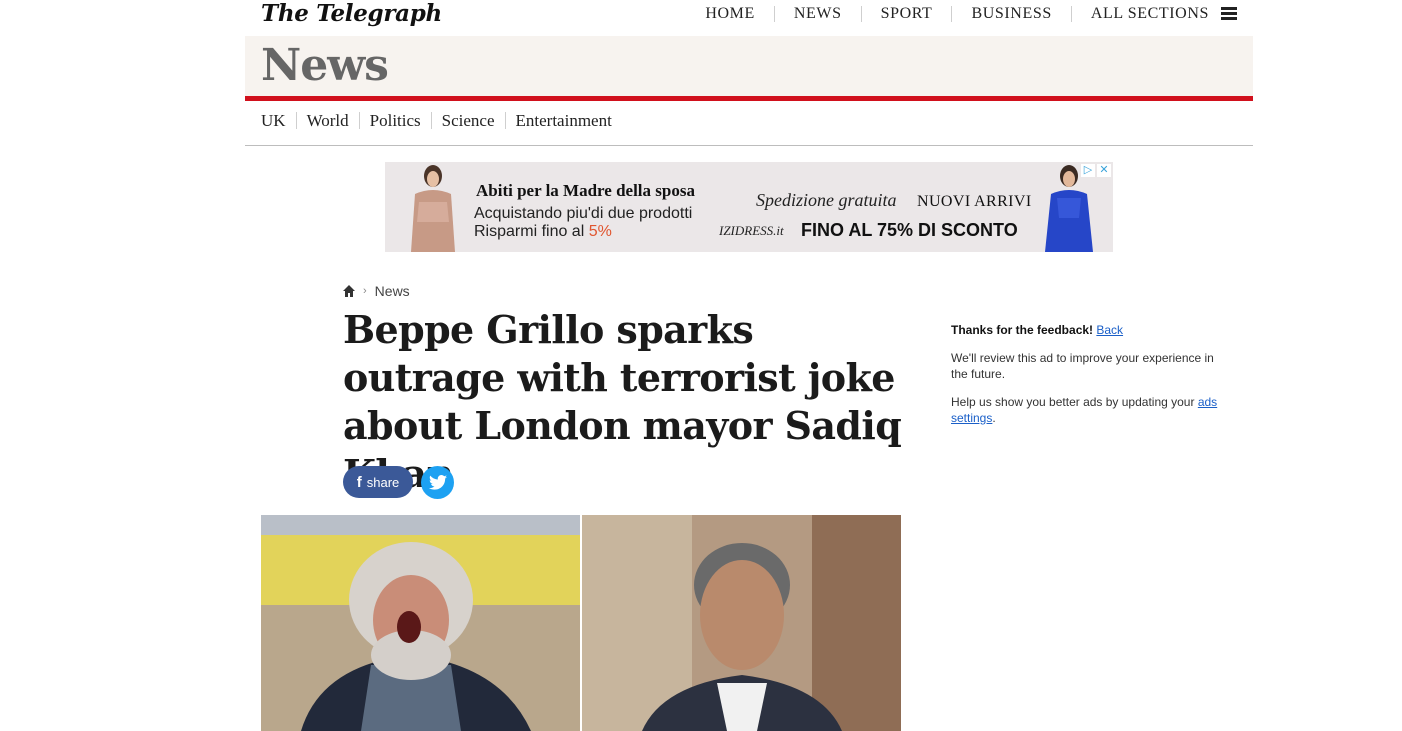  What do you see at coordinates (581, 623) in the screenshot?
I see `article-image` at bounding box center [581, 623].